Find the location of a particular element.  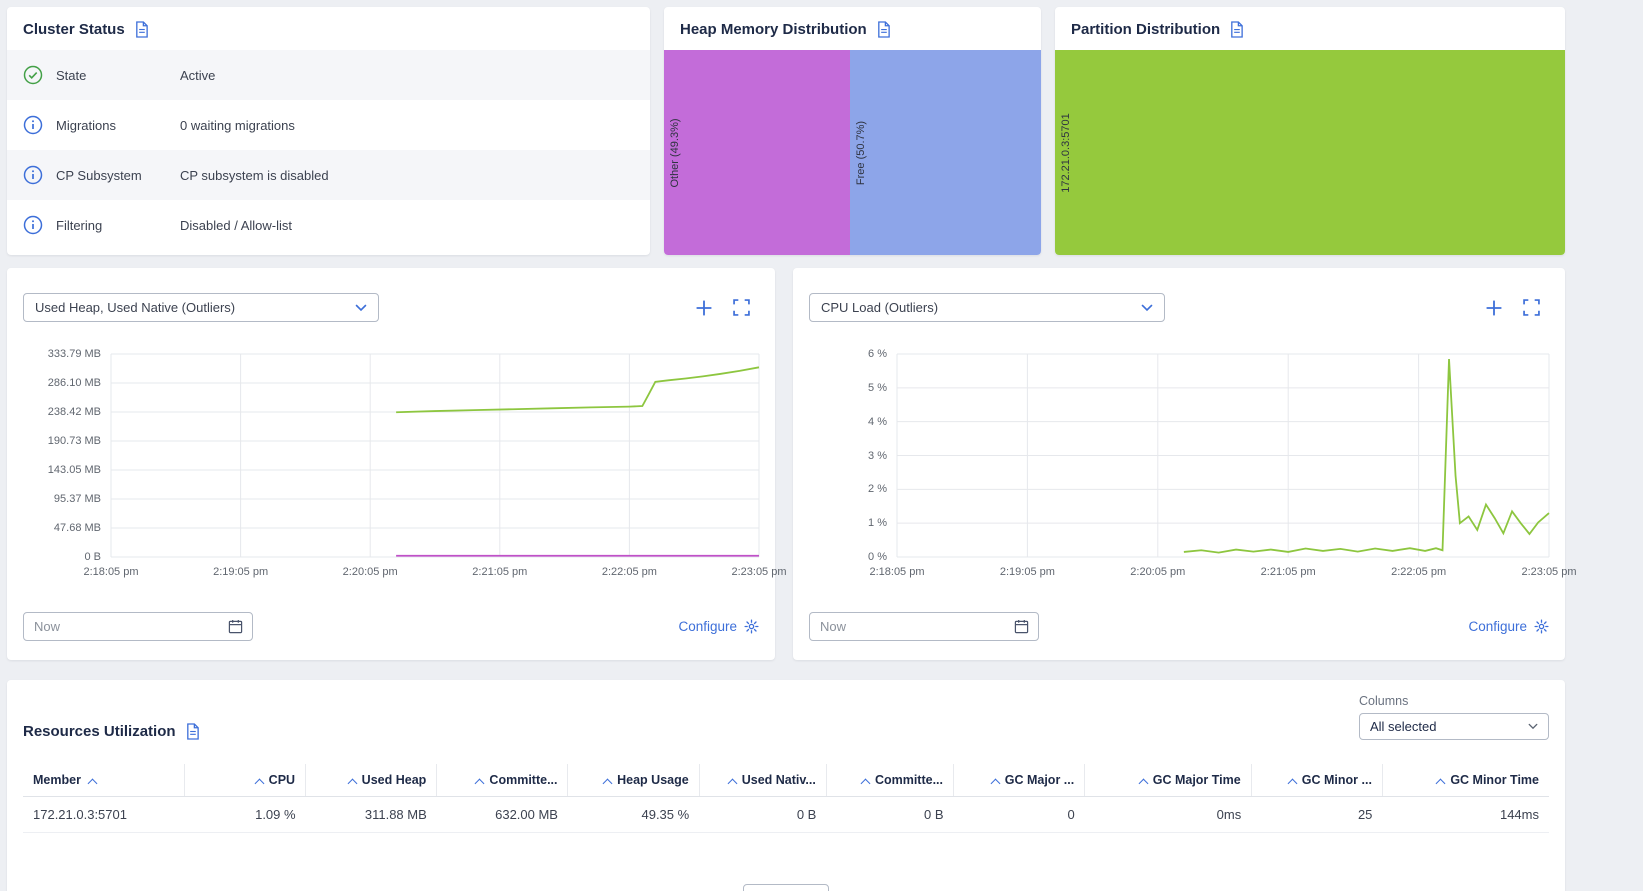

cell-gc-major: 0 is located at coordinates (1019, 814).